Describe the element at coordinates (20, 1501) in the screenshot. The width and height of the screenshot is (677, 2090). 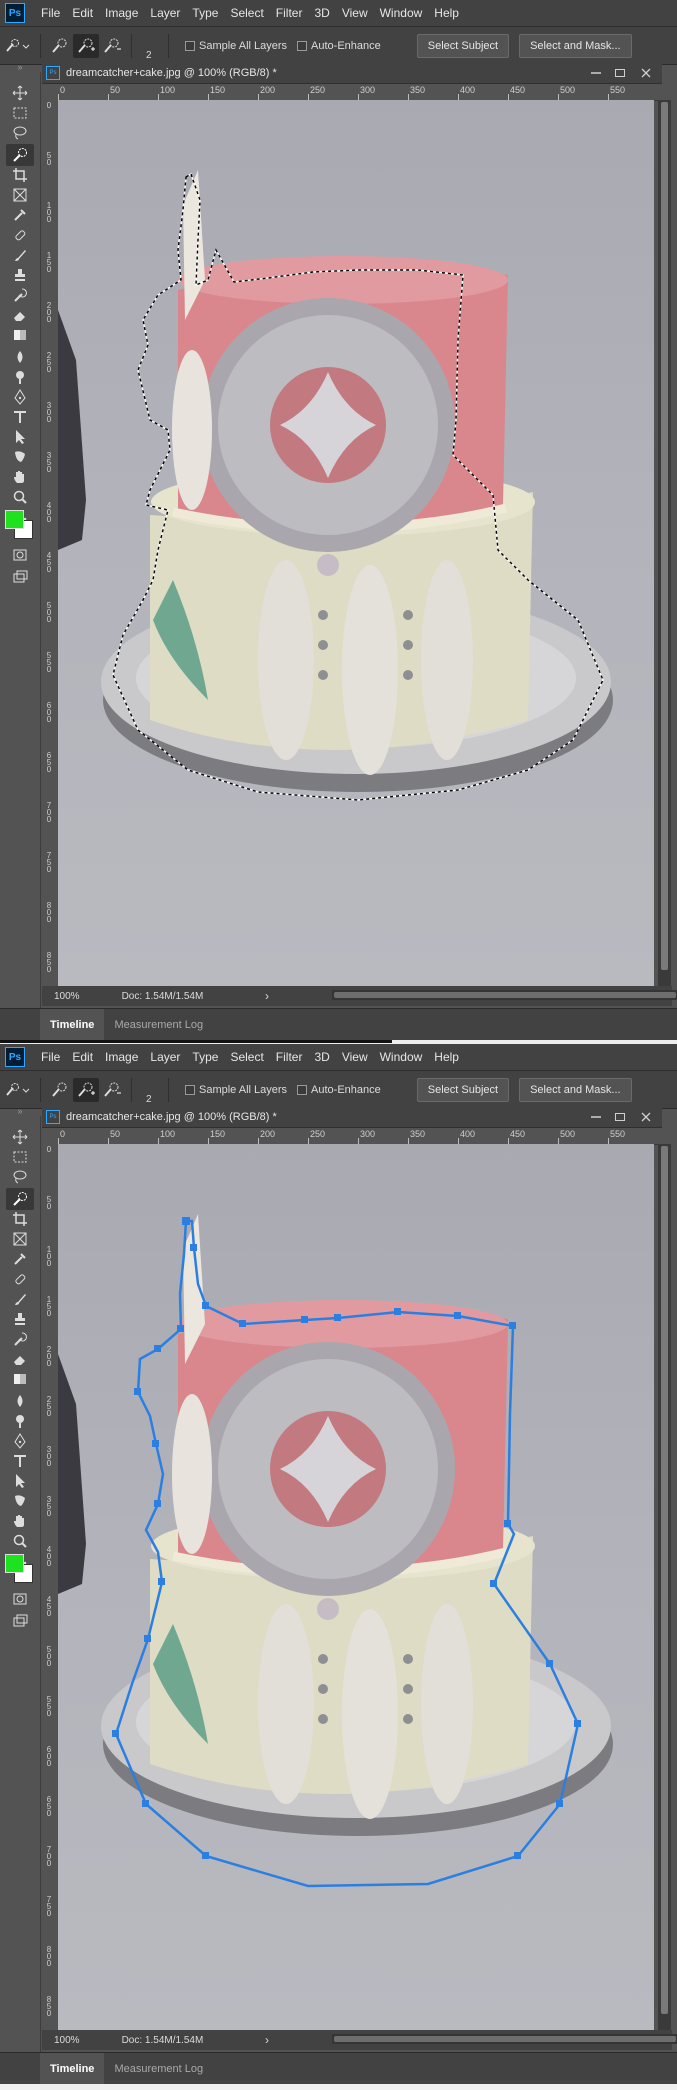
I see `tool-shape` at that location.